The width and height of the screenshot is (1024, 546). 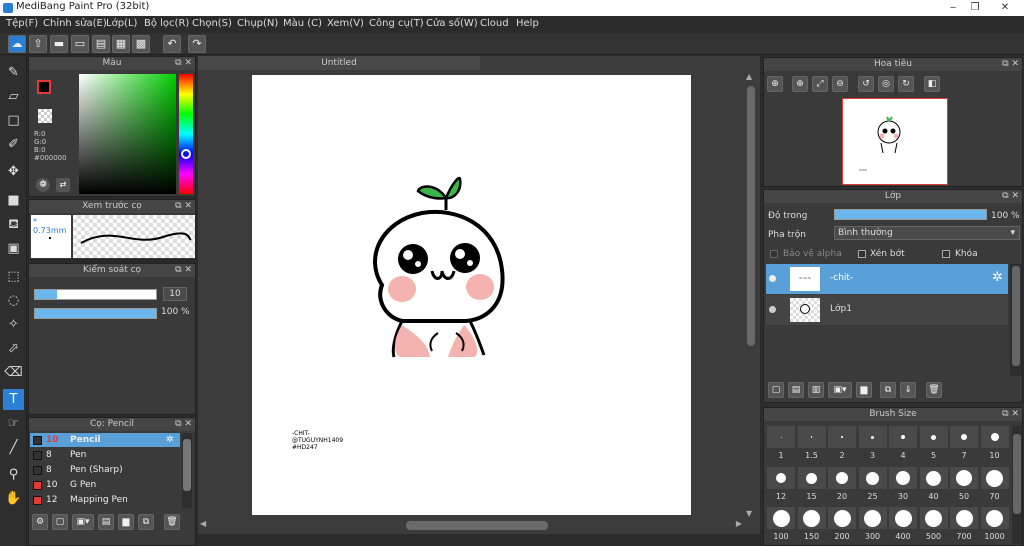 I want to click on menu-file: Tệp(F), so click(x=22, y=23).